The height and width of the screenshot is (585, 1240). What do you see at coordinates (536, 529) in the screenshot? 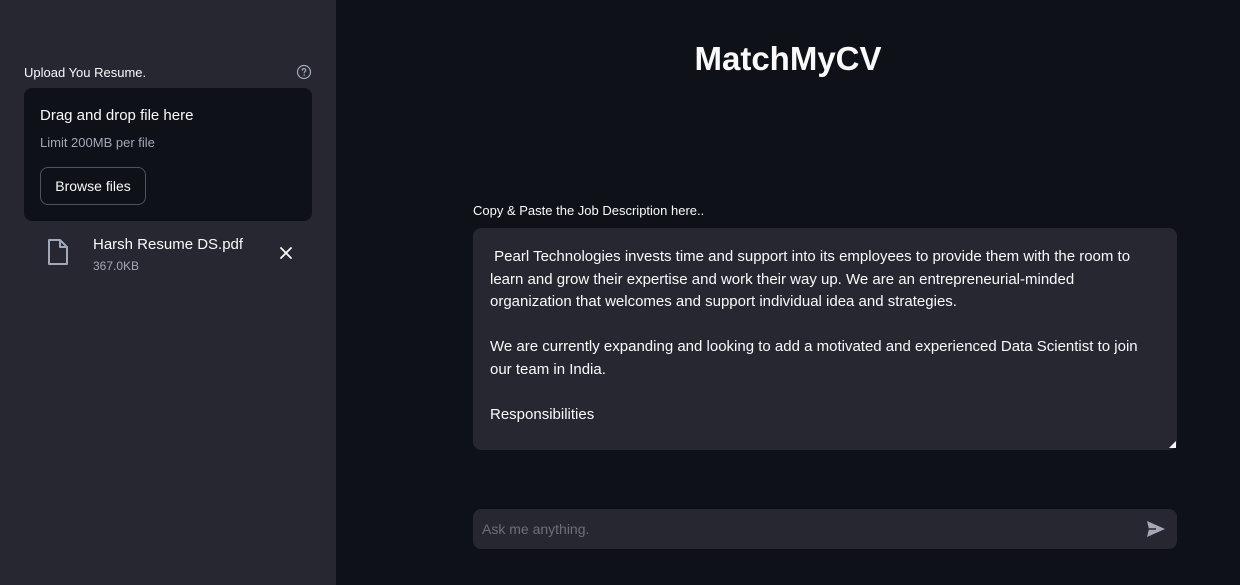
I see `chat-input-placeholder: Ask me anything.` at bounding box center [536, 529].